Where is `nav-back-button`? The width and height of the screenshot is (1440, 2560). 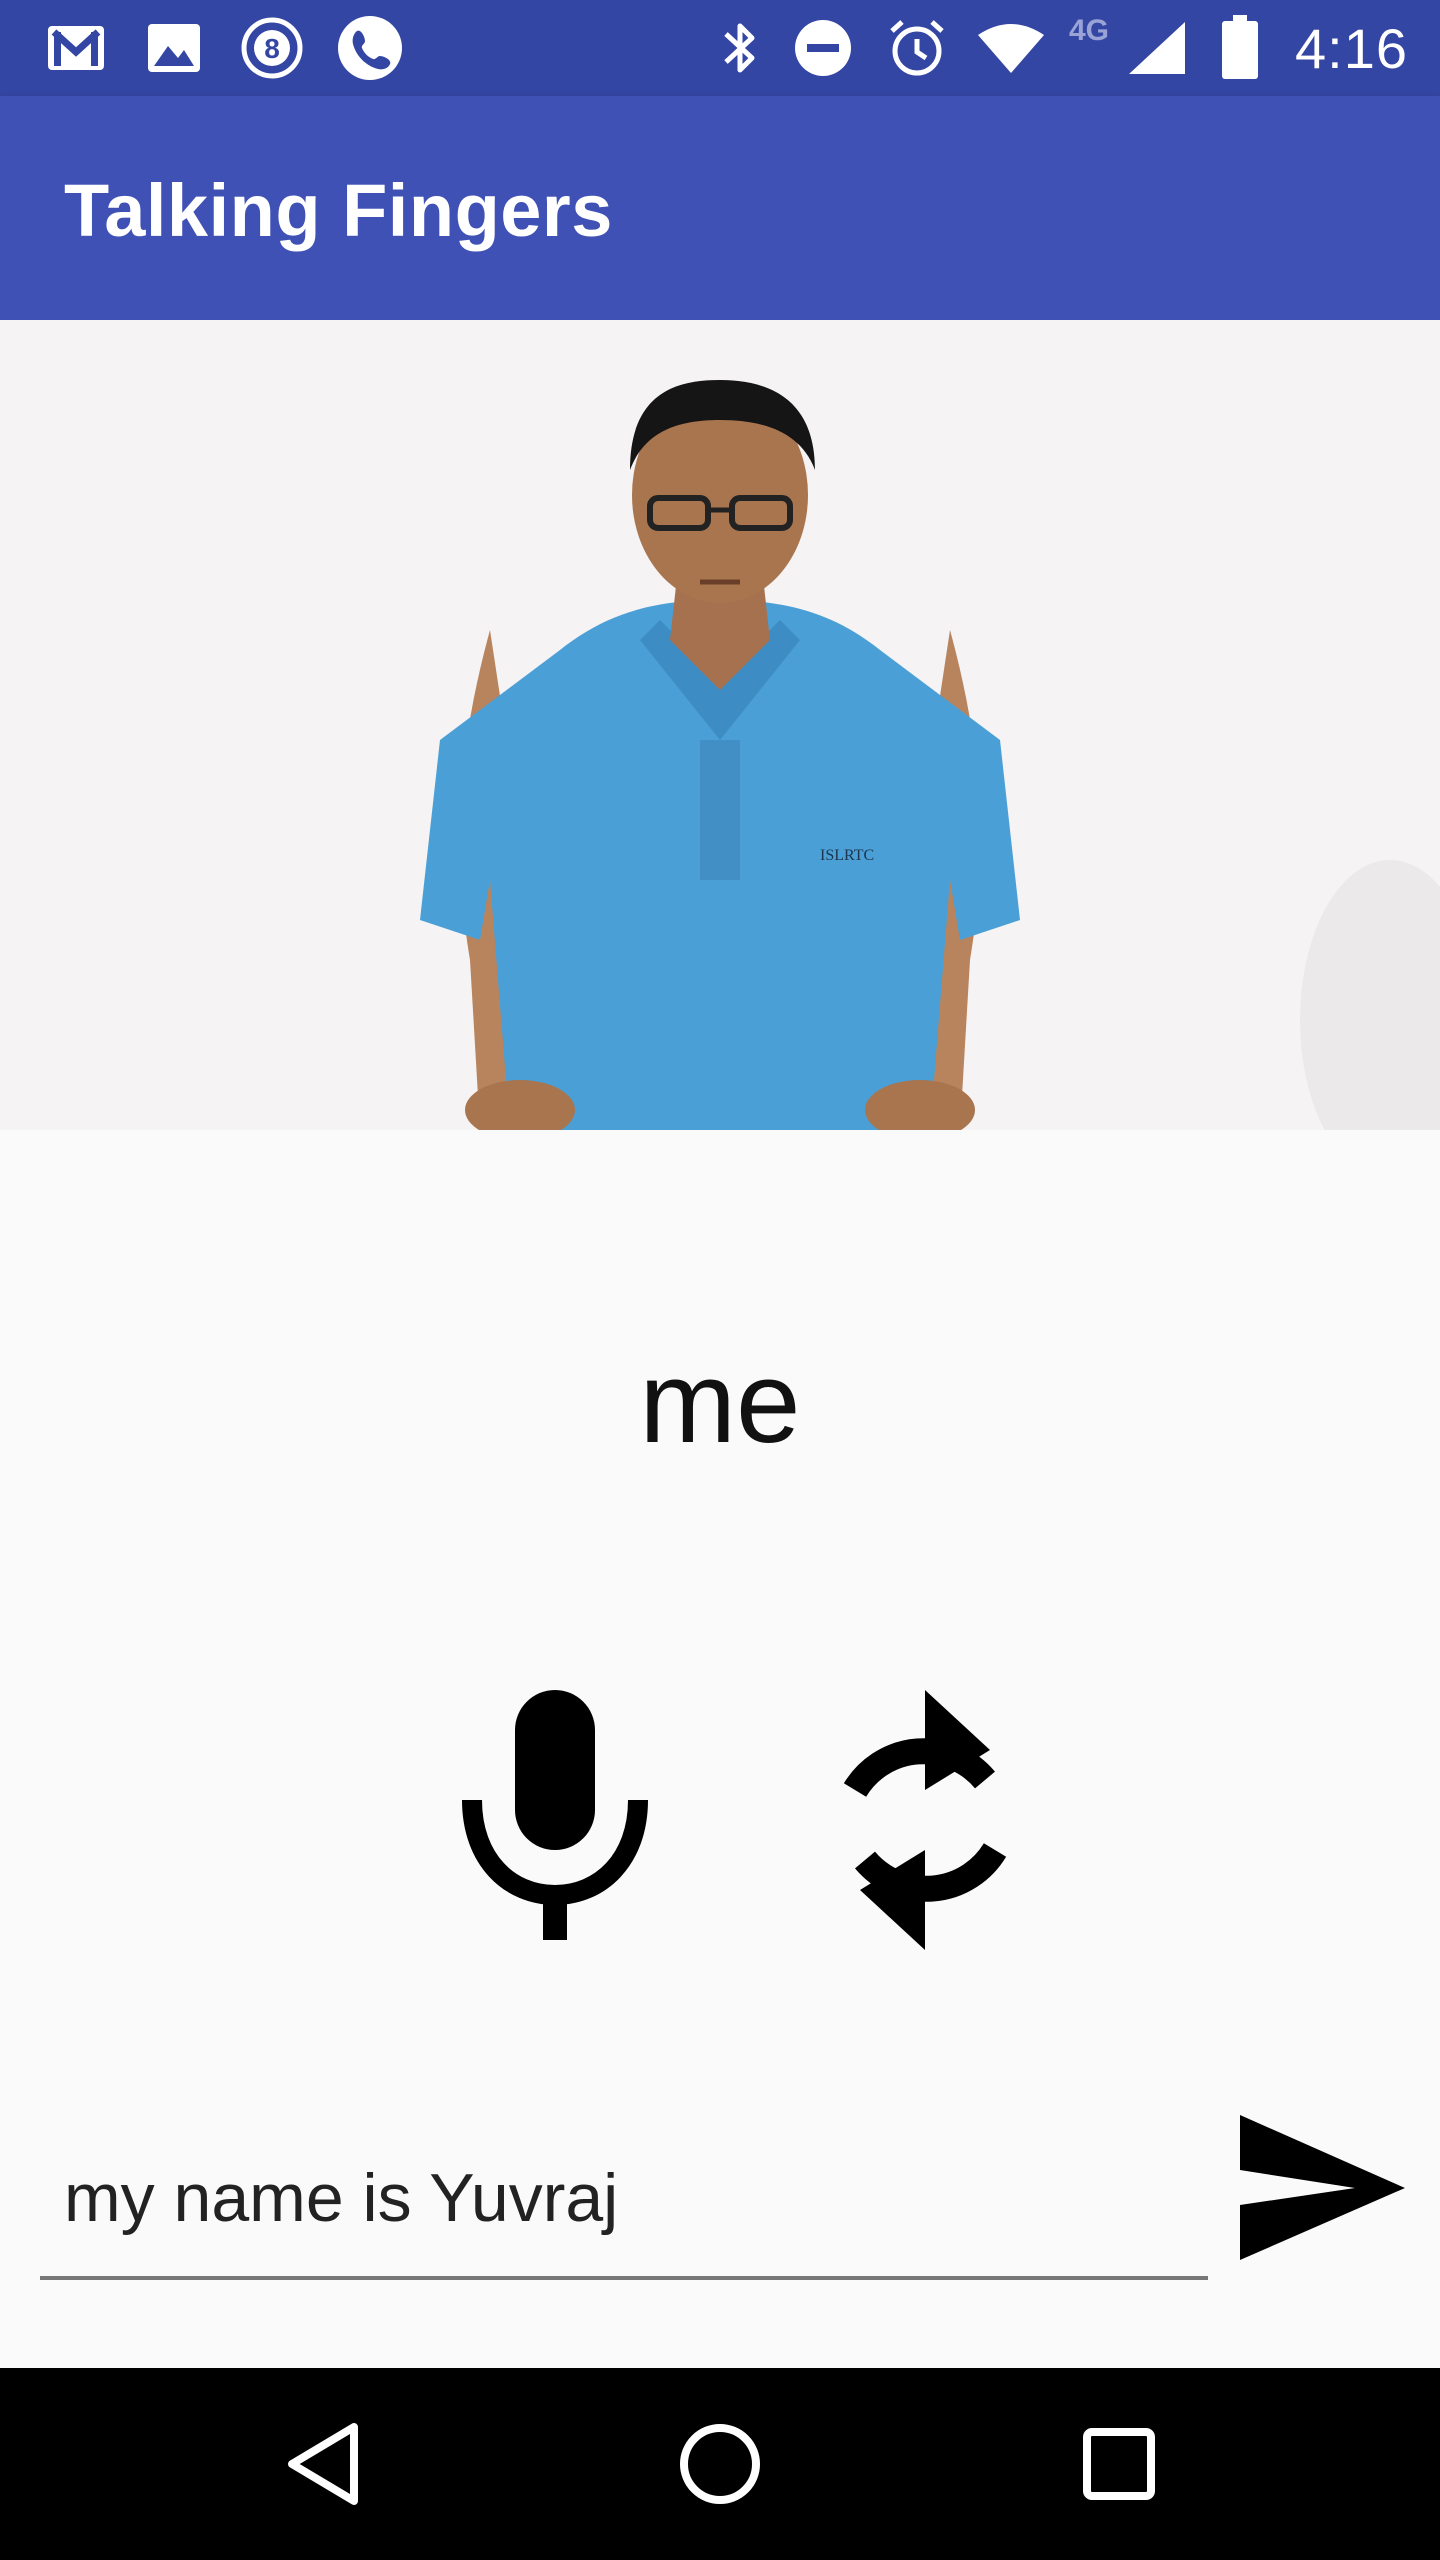 nav-back-button is located at coordinates (322, 2464).